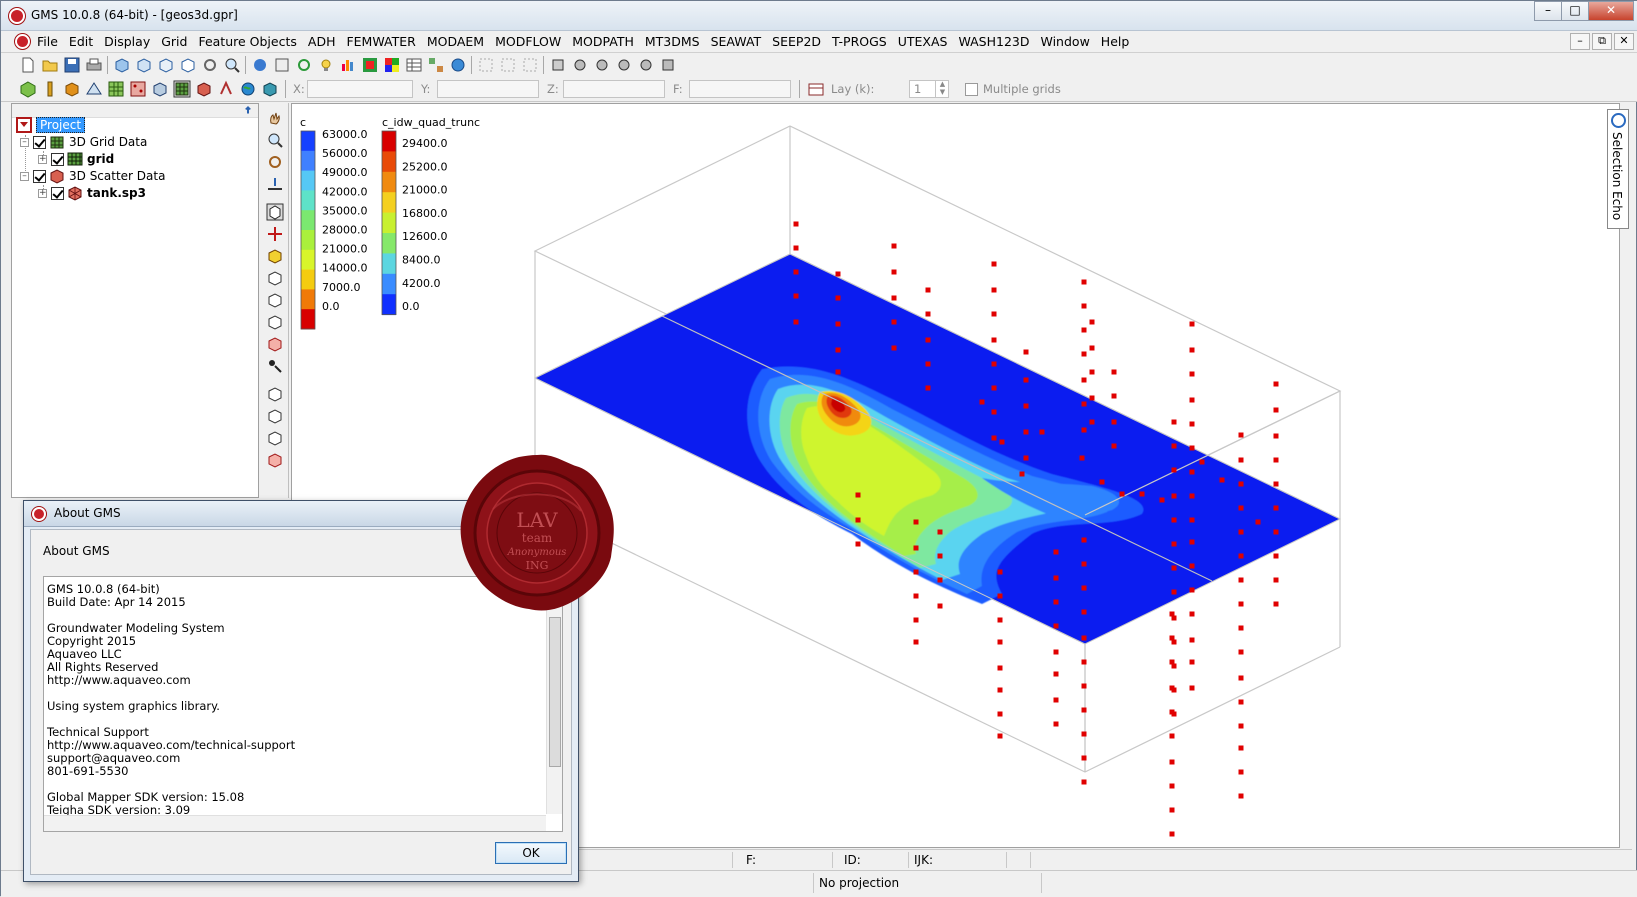  What do you see at coordinates (72, 89) in the screenshot?
I see `solid-module-icon` at bounding box center [72, 89].